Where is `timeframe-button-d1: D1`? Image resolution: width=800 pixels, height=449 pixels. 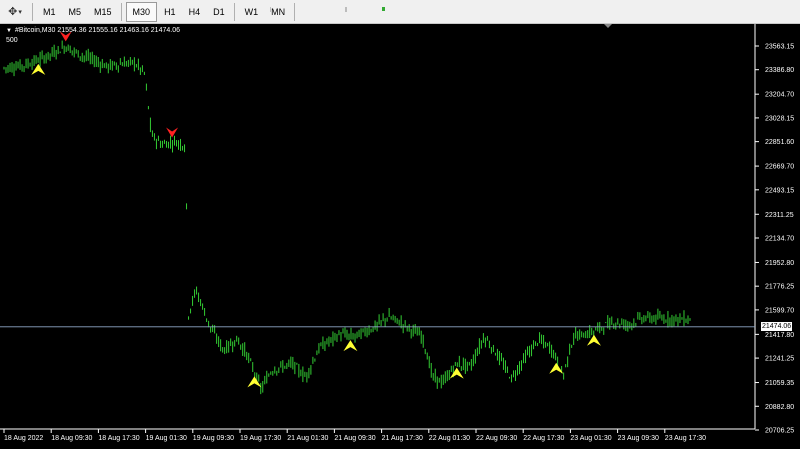 timeframe-button-d1: D1 is located at coordinates (219, 12).